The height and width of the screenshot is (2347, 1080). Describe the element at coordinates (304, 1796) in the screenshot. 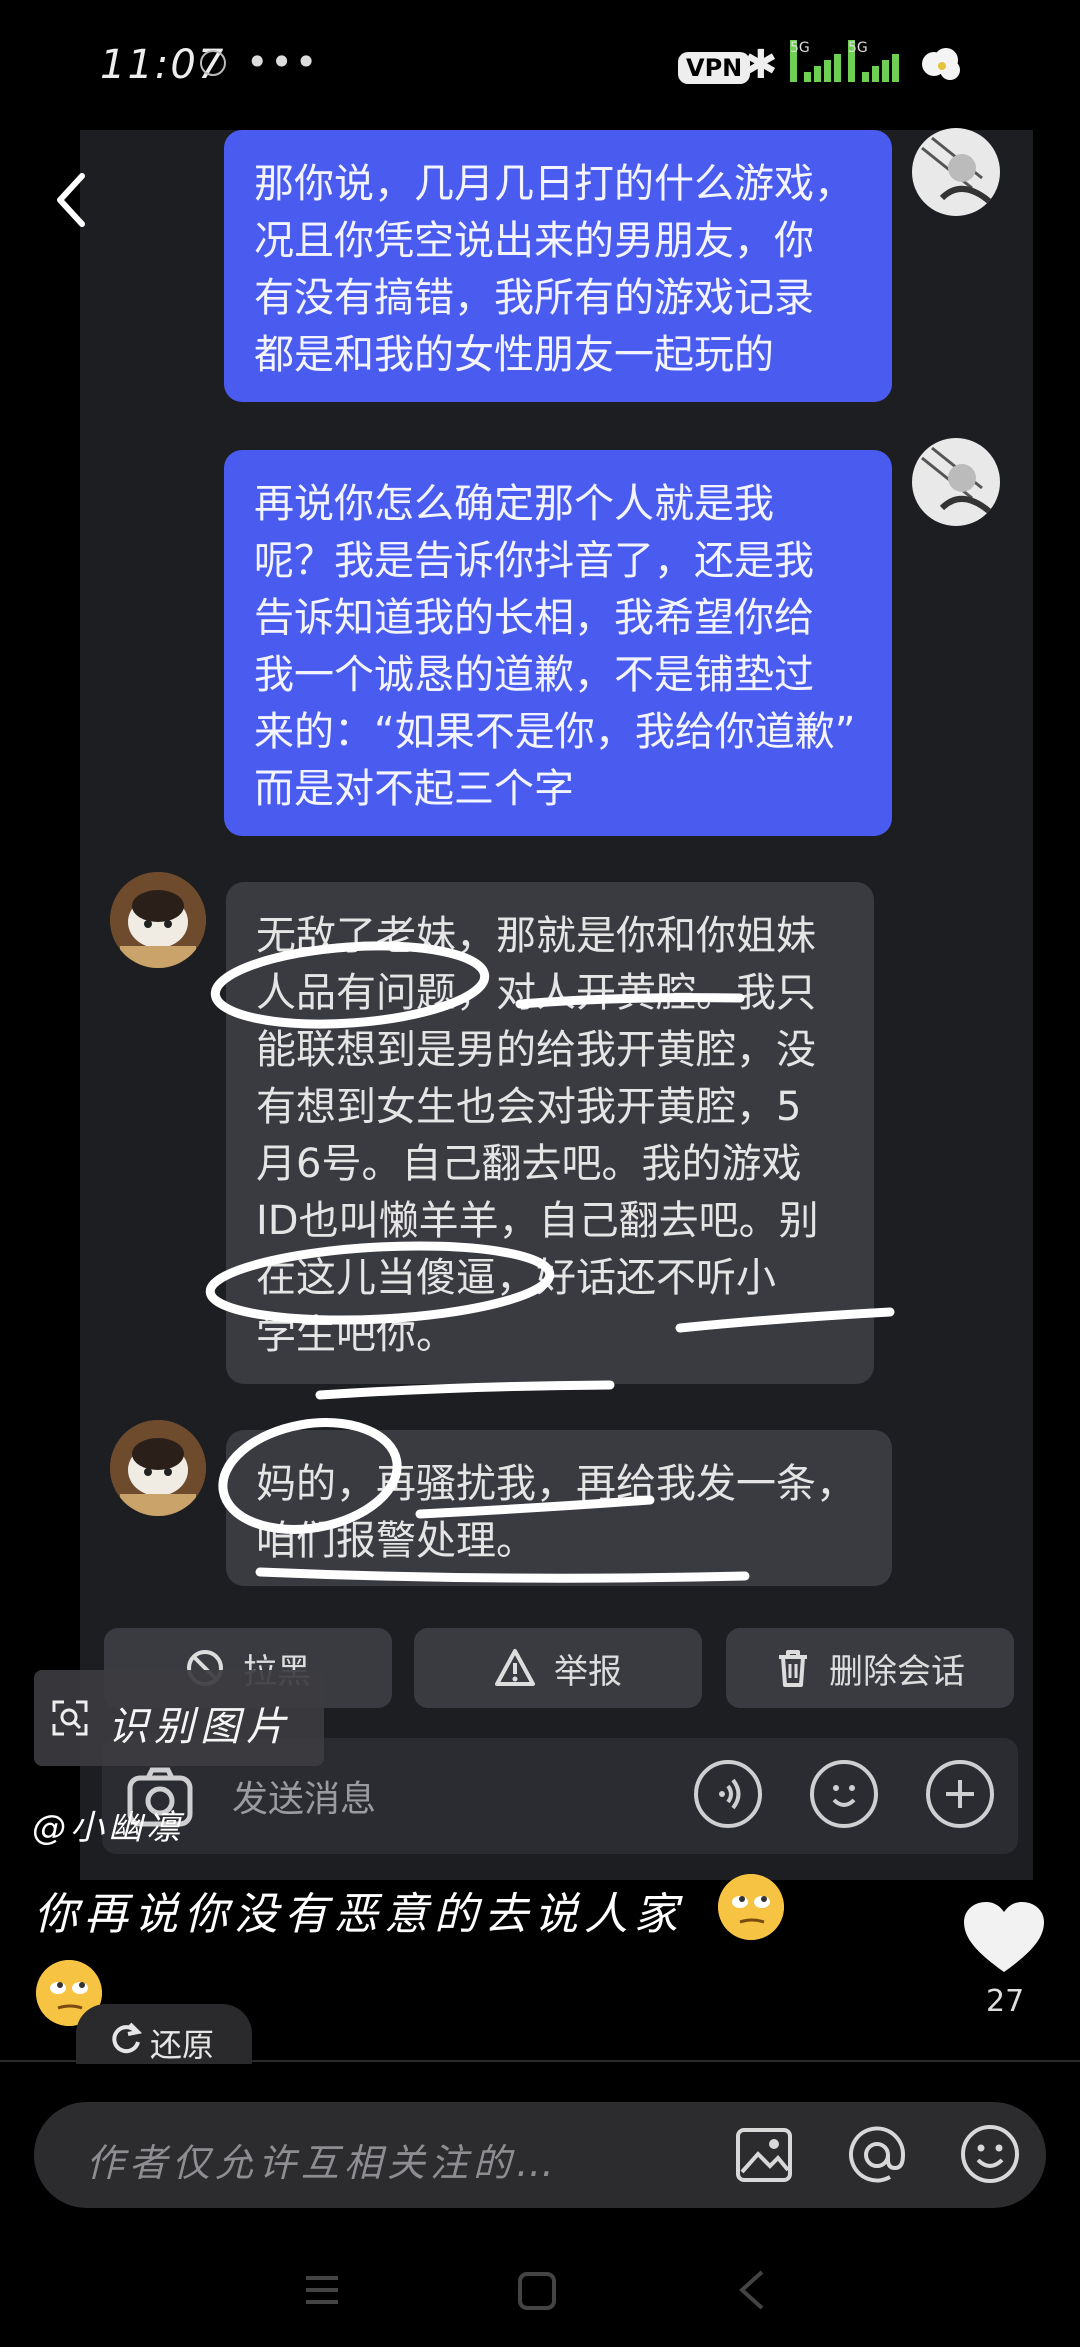

I see `message-input-placeholder: 发送消息` at that location.